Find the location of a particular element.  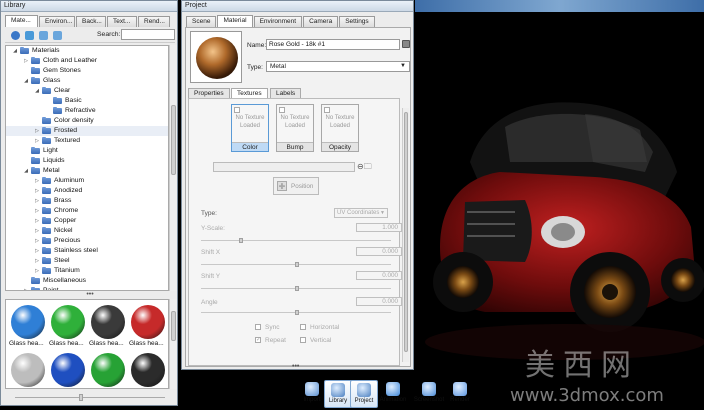

project-resize-grip: ••• is located at coordinates (295, 366).